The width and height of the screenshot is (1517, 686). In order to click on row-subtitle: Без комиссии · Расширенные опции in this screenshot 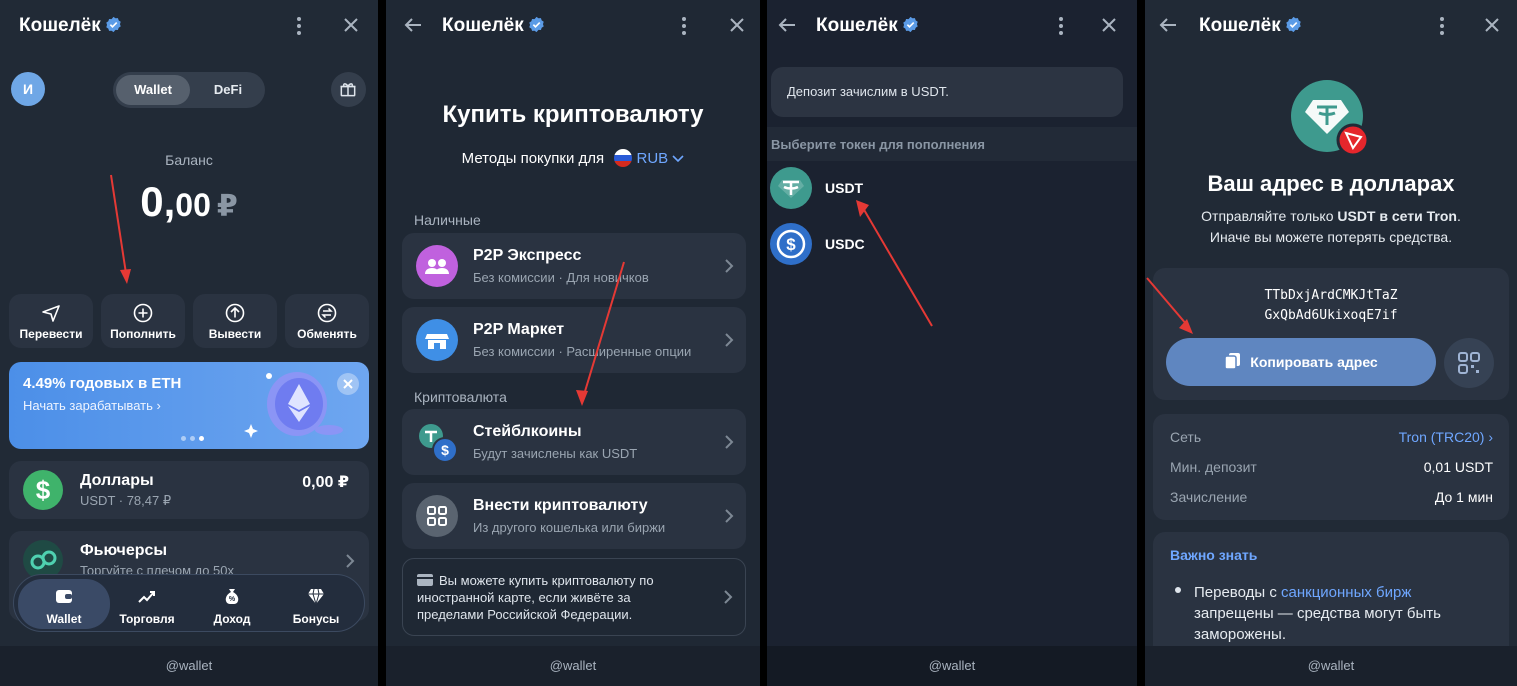, I will do `click(582, 351)`.